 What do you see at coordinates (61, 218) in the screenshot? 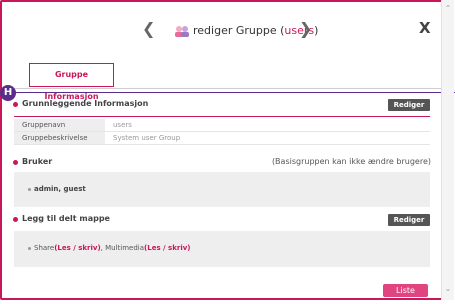
I see `section-title-shares: Legg til delt mappe` at bounding box center [61, 218].